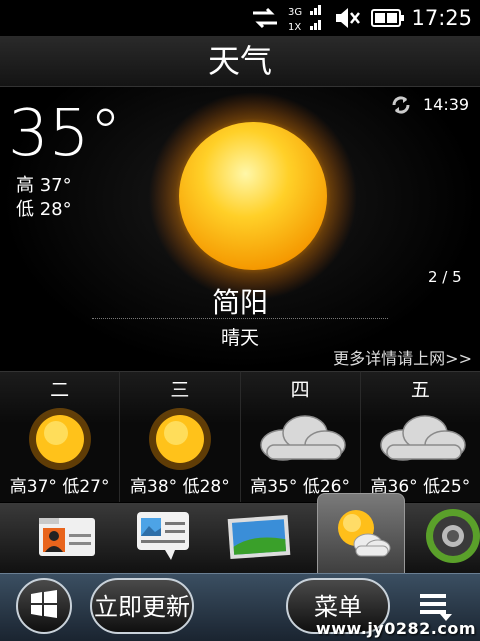 Image resolution: width=480 pixels, height=641 pixels. What do you see at coordinates (306, 18) in the screenshot?
I see `signal-icon: 3G 1X` at bounding box center [306, 18].